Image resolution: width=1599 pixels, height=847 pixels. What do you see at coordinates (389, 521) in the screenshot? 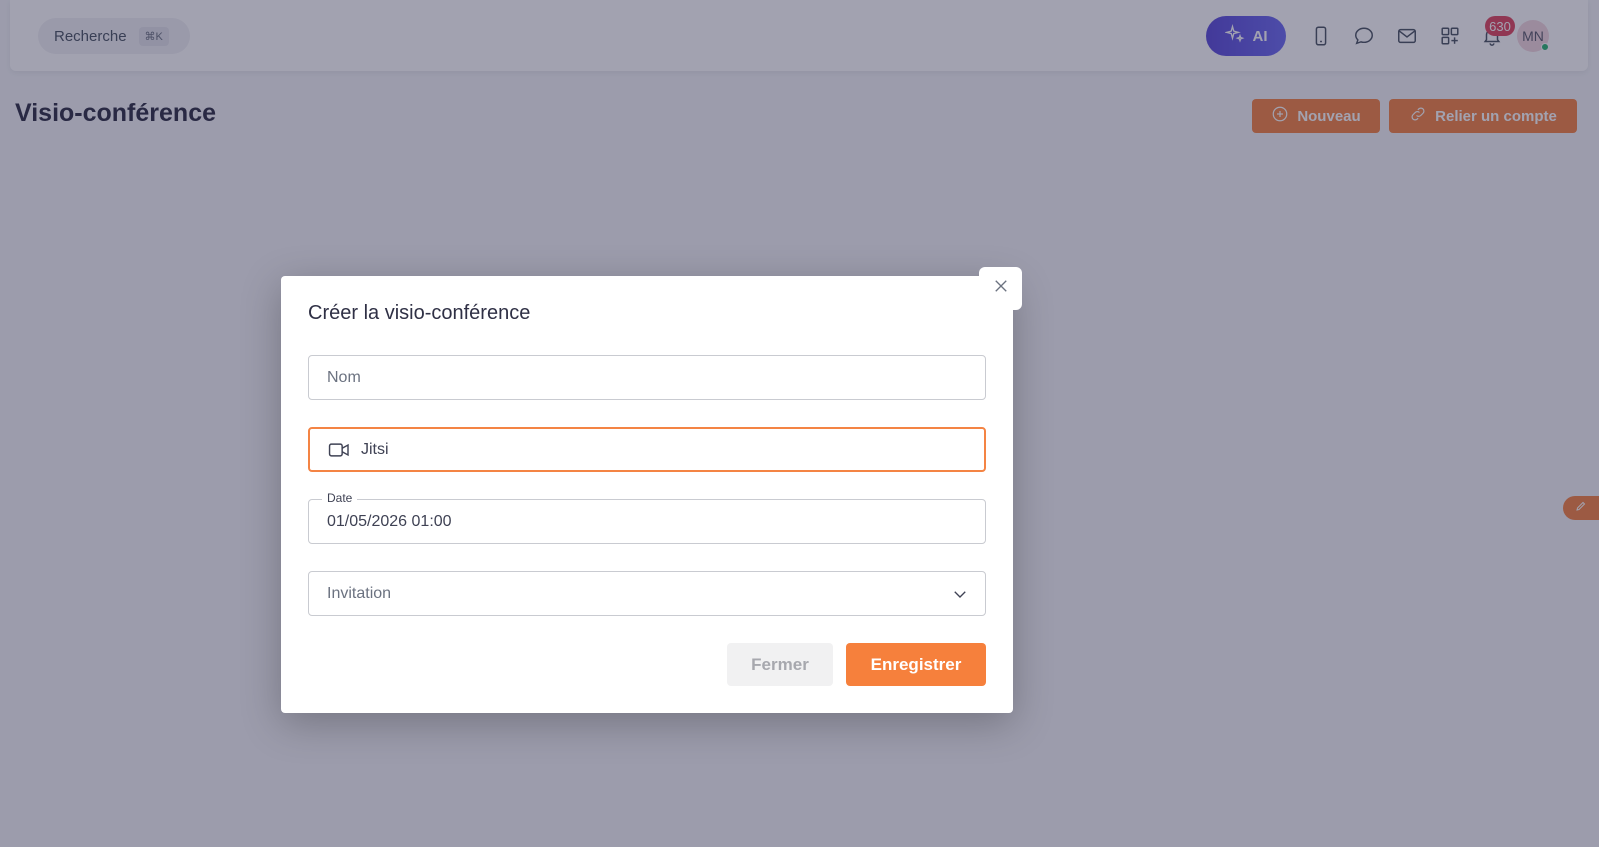
I see `date-value: 01/05/2026 01:00` at bounding box center [389, 521].